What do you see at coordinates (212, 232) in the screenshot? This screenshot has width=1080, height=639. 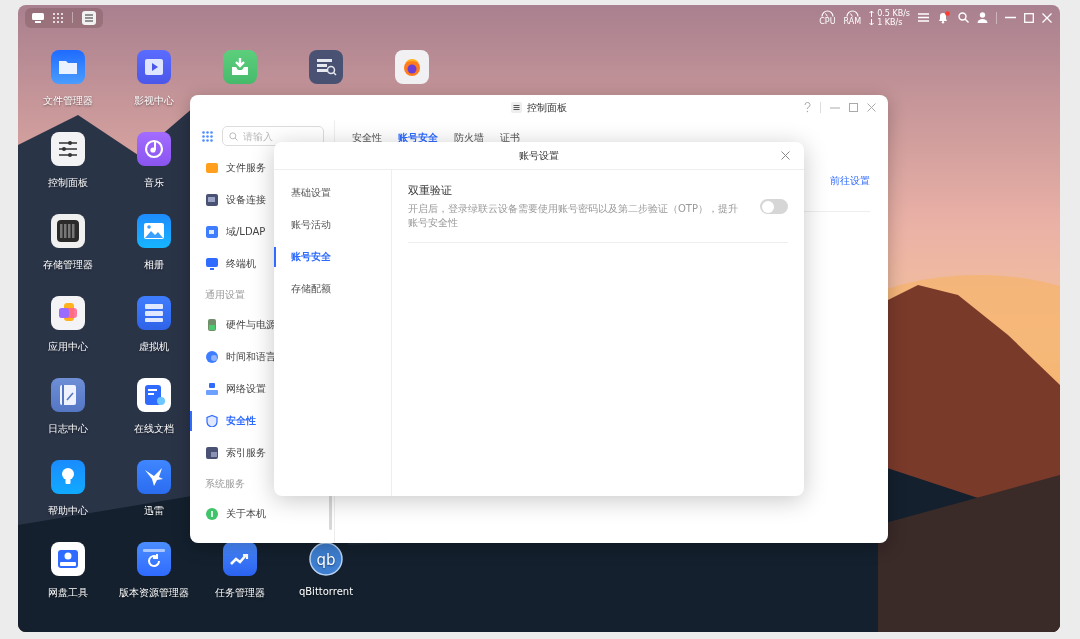 I see `id-card-icon` at bounding box center [212, 232].